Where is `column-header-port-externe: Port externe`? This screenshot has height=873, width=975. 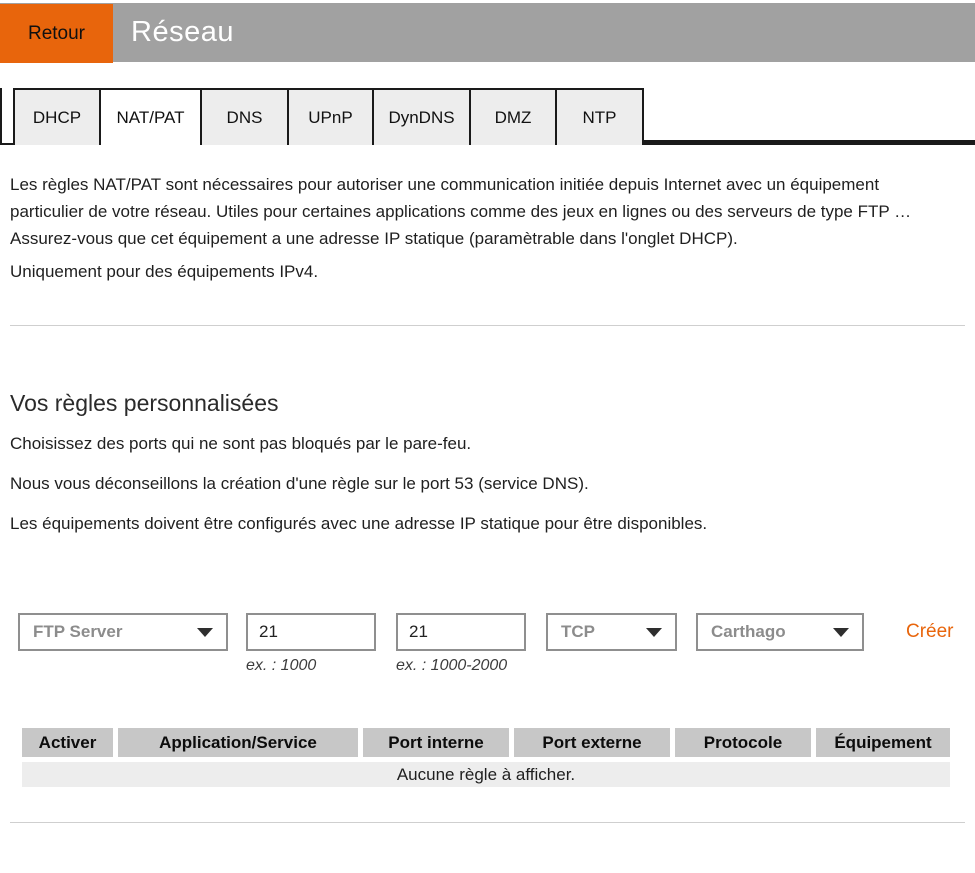 column-header-port-externe: Port externe is located at coordinates (592, 742).